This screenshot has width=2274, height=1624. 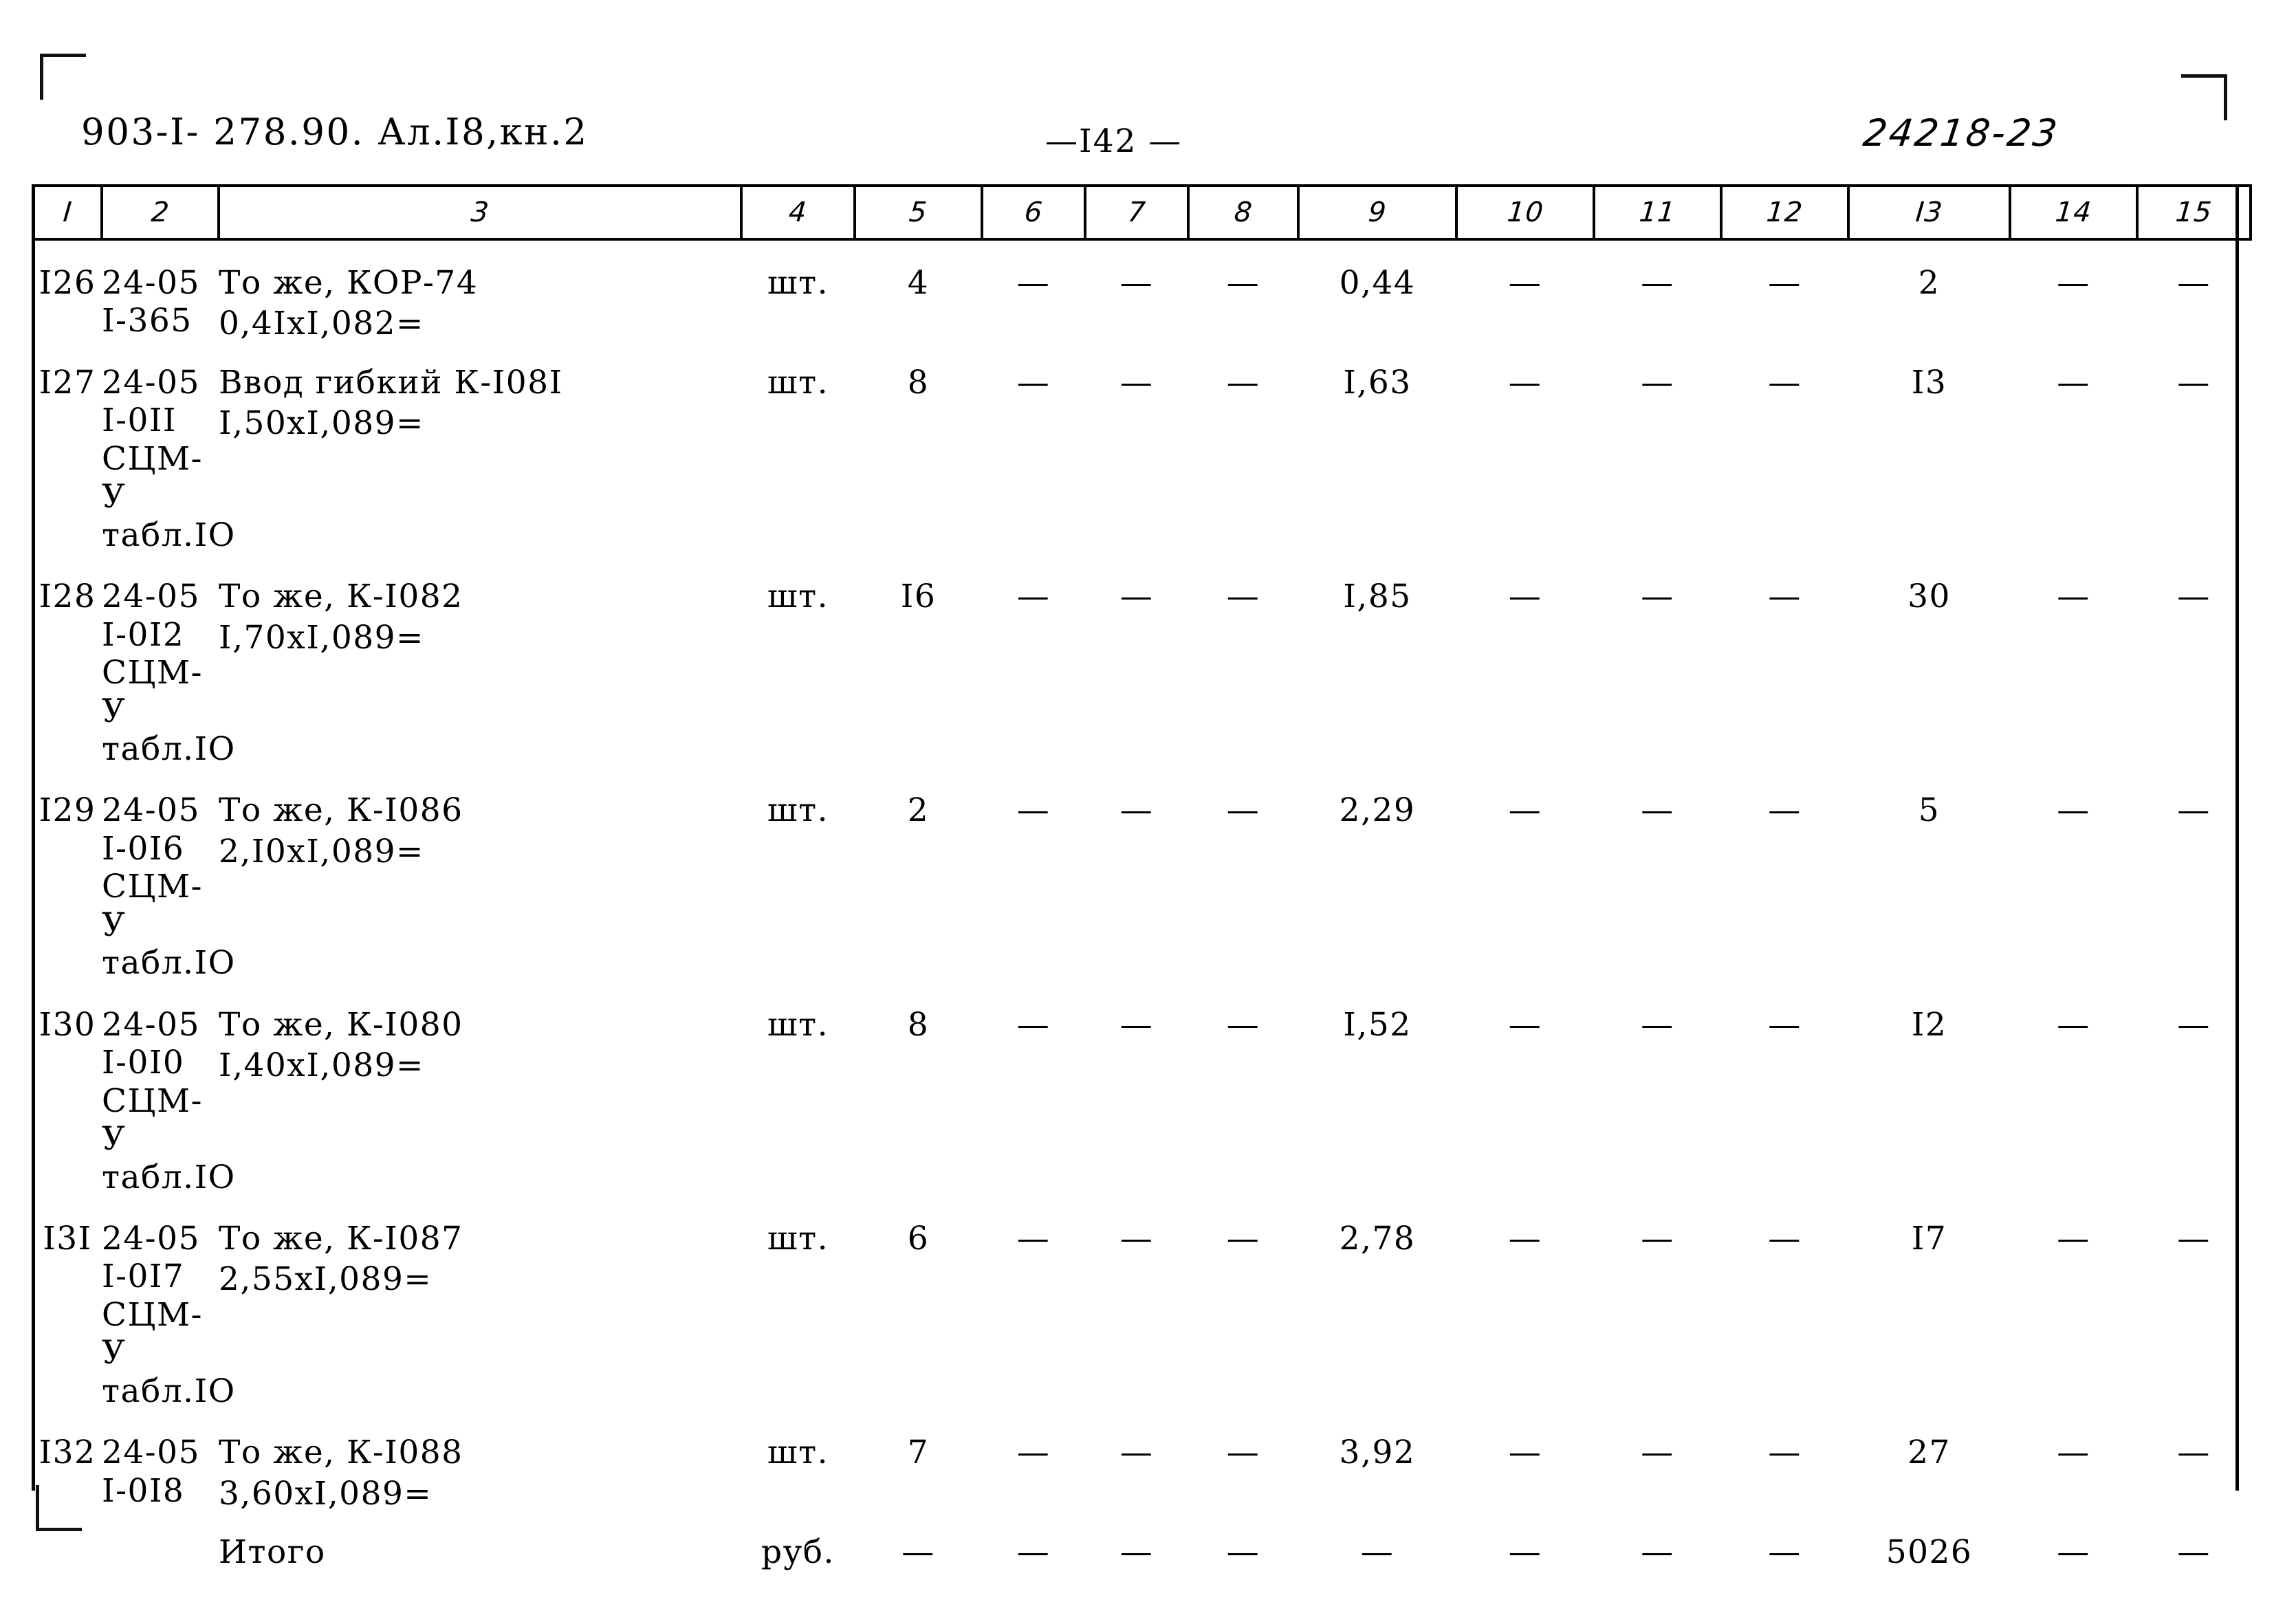 What do you see at coordinates (1377, 597) in the screenshot?
I see `cell-unit-price: I,85` at bounding box center [1377, 597].